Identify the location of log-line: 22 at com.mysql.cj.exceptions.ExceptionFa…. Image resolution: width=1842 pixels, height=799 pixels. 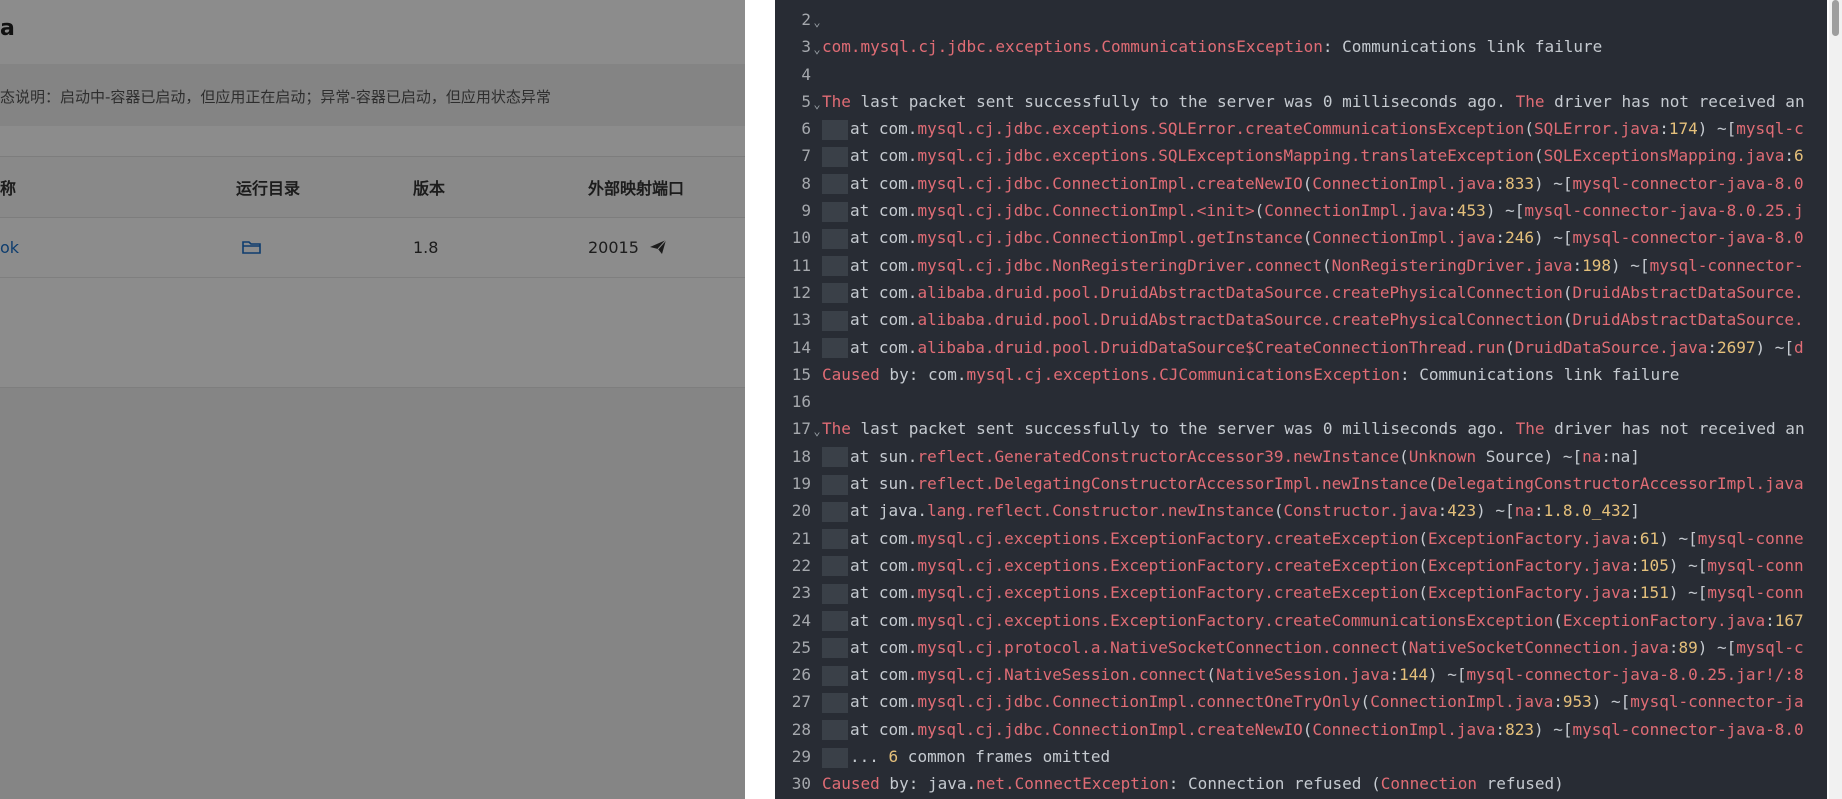
(1301, 565).